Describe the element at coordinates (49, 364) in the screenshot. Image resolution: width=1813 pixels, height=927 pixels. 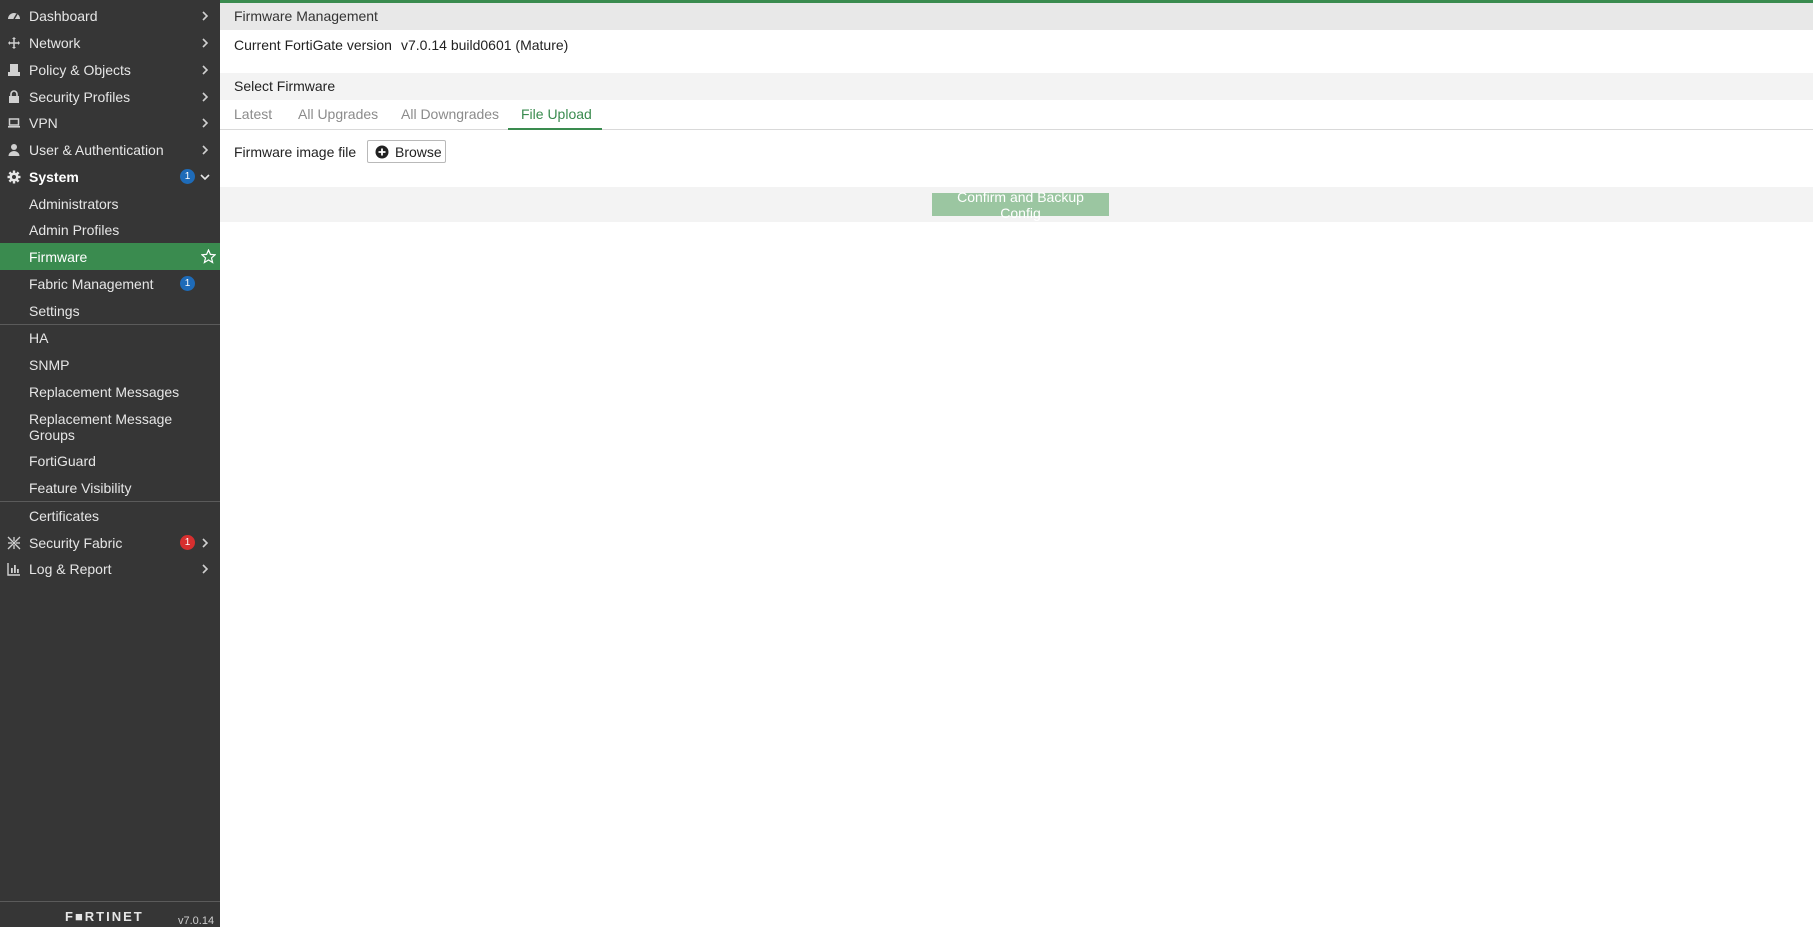
I see `sidebar-item-label: SNMP` at that location.